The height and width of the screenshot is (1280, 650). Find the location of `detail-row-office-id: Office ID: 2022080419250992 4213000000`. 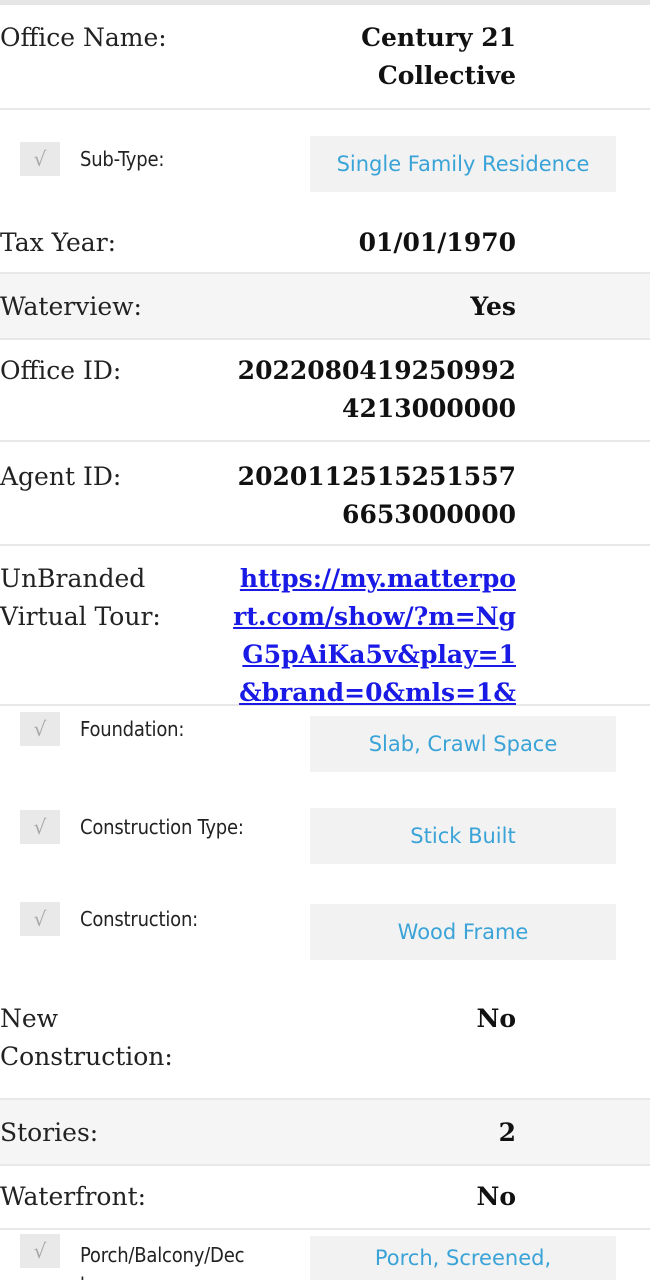

detail-row-office-id: Office ID: 2022080419250992 4213000000 is located at coordinates (325, 391).